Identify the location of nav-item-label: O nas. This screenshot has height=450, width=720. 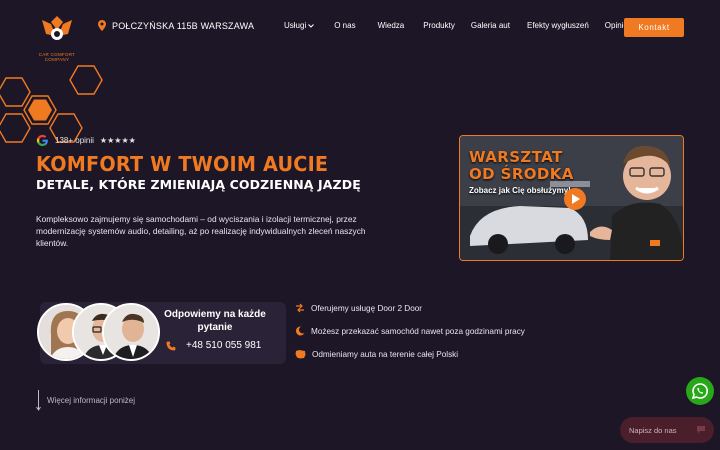
(345, 25).